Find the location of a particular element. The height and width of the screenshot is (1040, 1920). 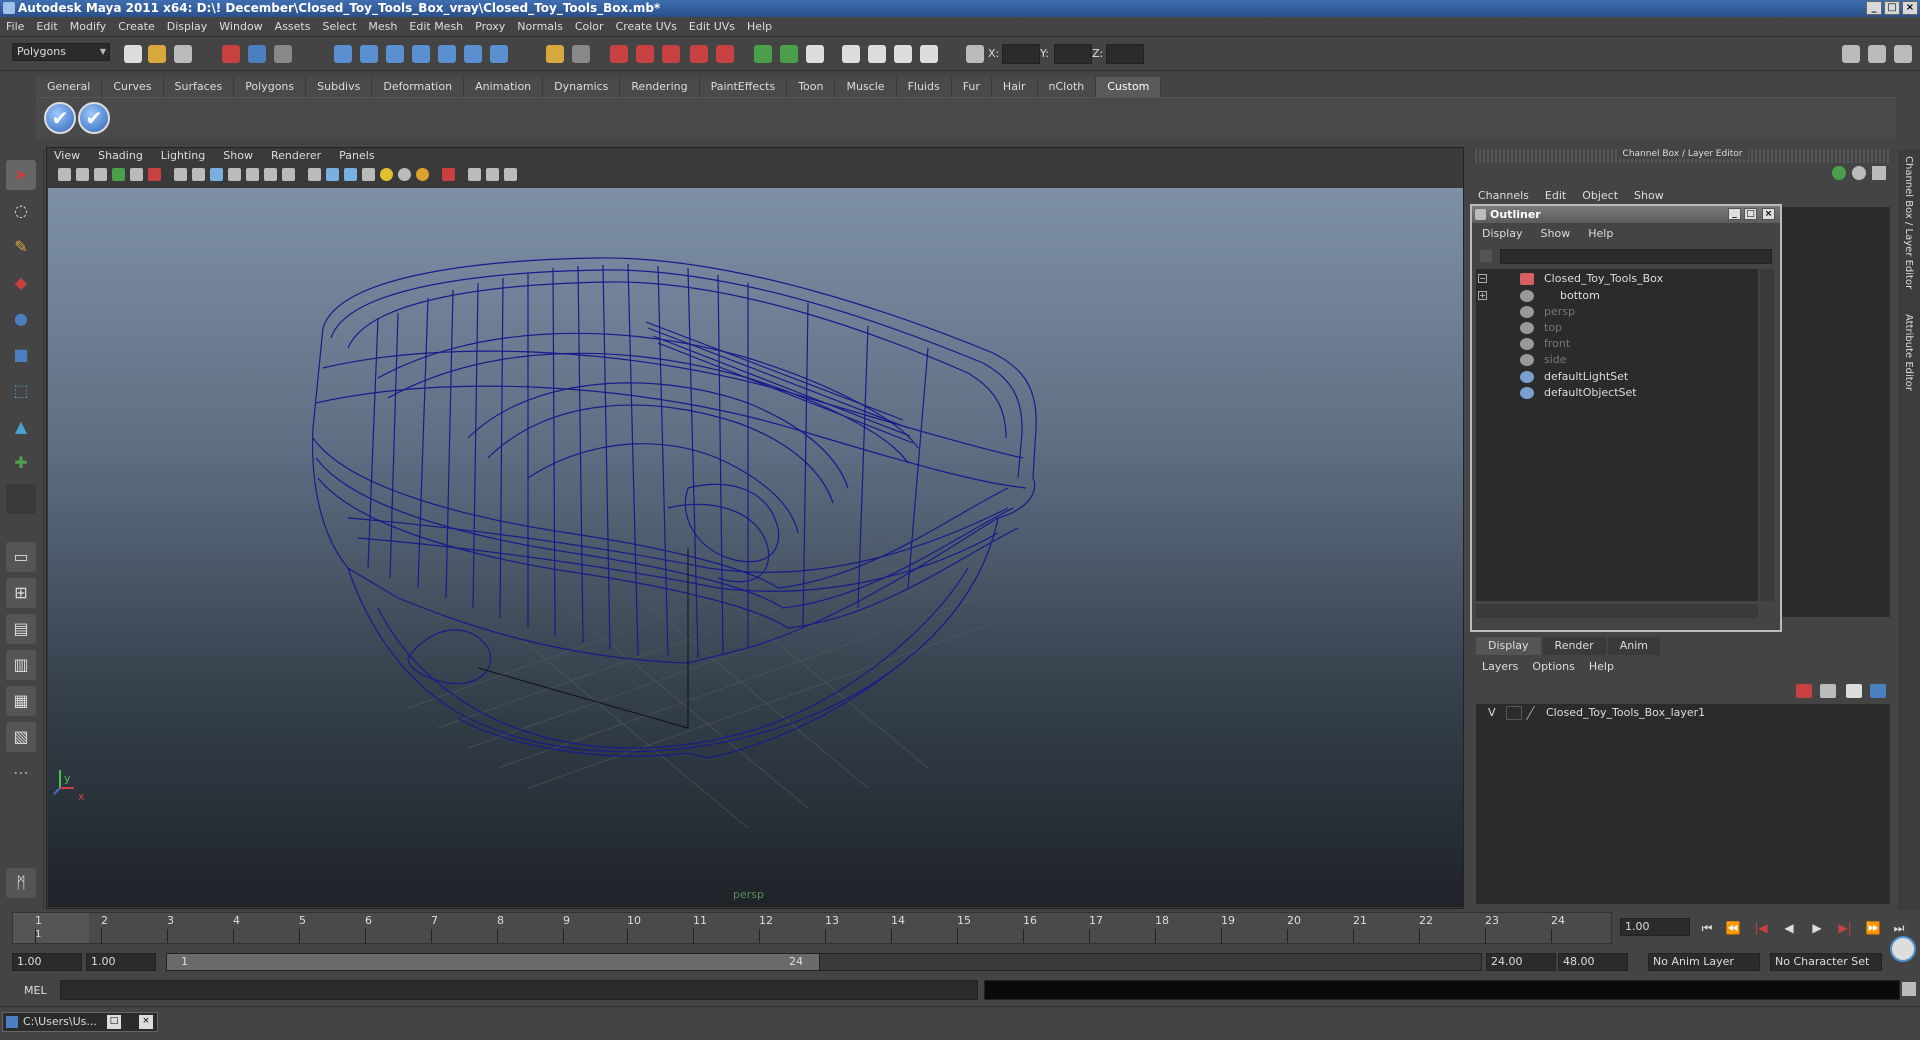

outliner-menu-display: Display is located at coordinates (1502, 233).